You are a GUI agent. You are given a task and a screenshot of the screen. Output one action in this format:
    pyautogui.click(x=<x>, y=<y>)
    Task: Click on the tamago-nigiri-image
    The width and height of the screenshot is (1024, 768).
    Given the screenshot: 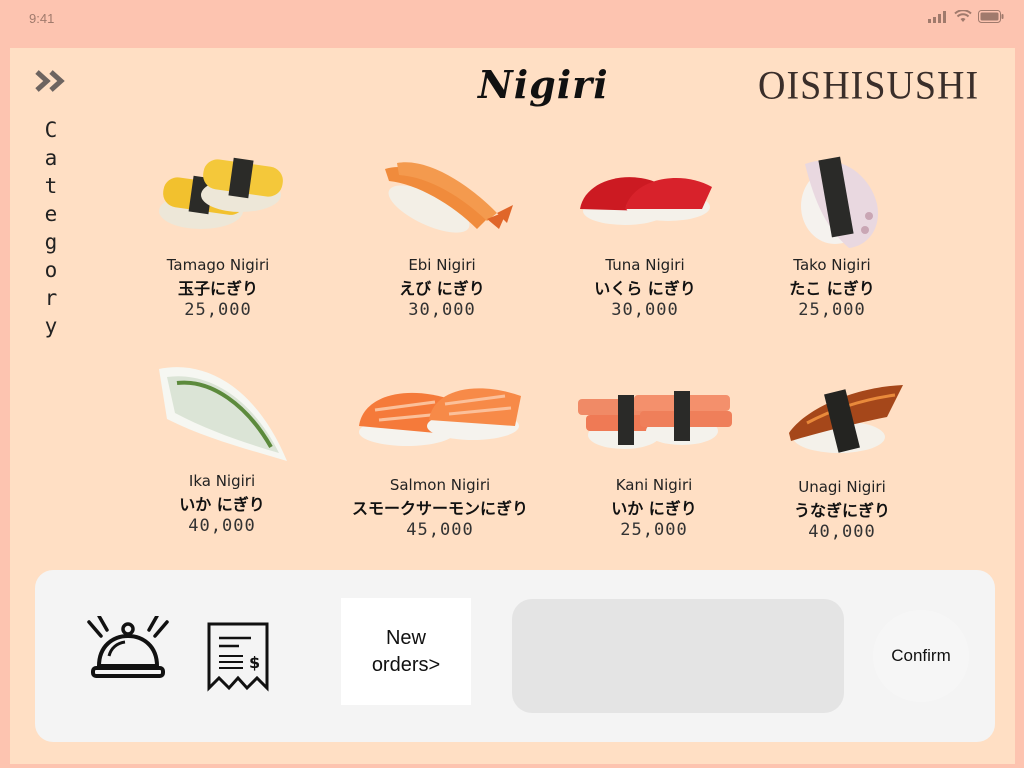 What is the action you would take?
    pyautogui.click(x=218, y=199)
    